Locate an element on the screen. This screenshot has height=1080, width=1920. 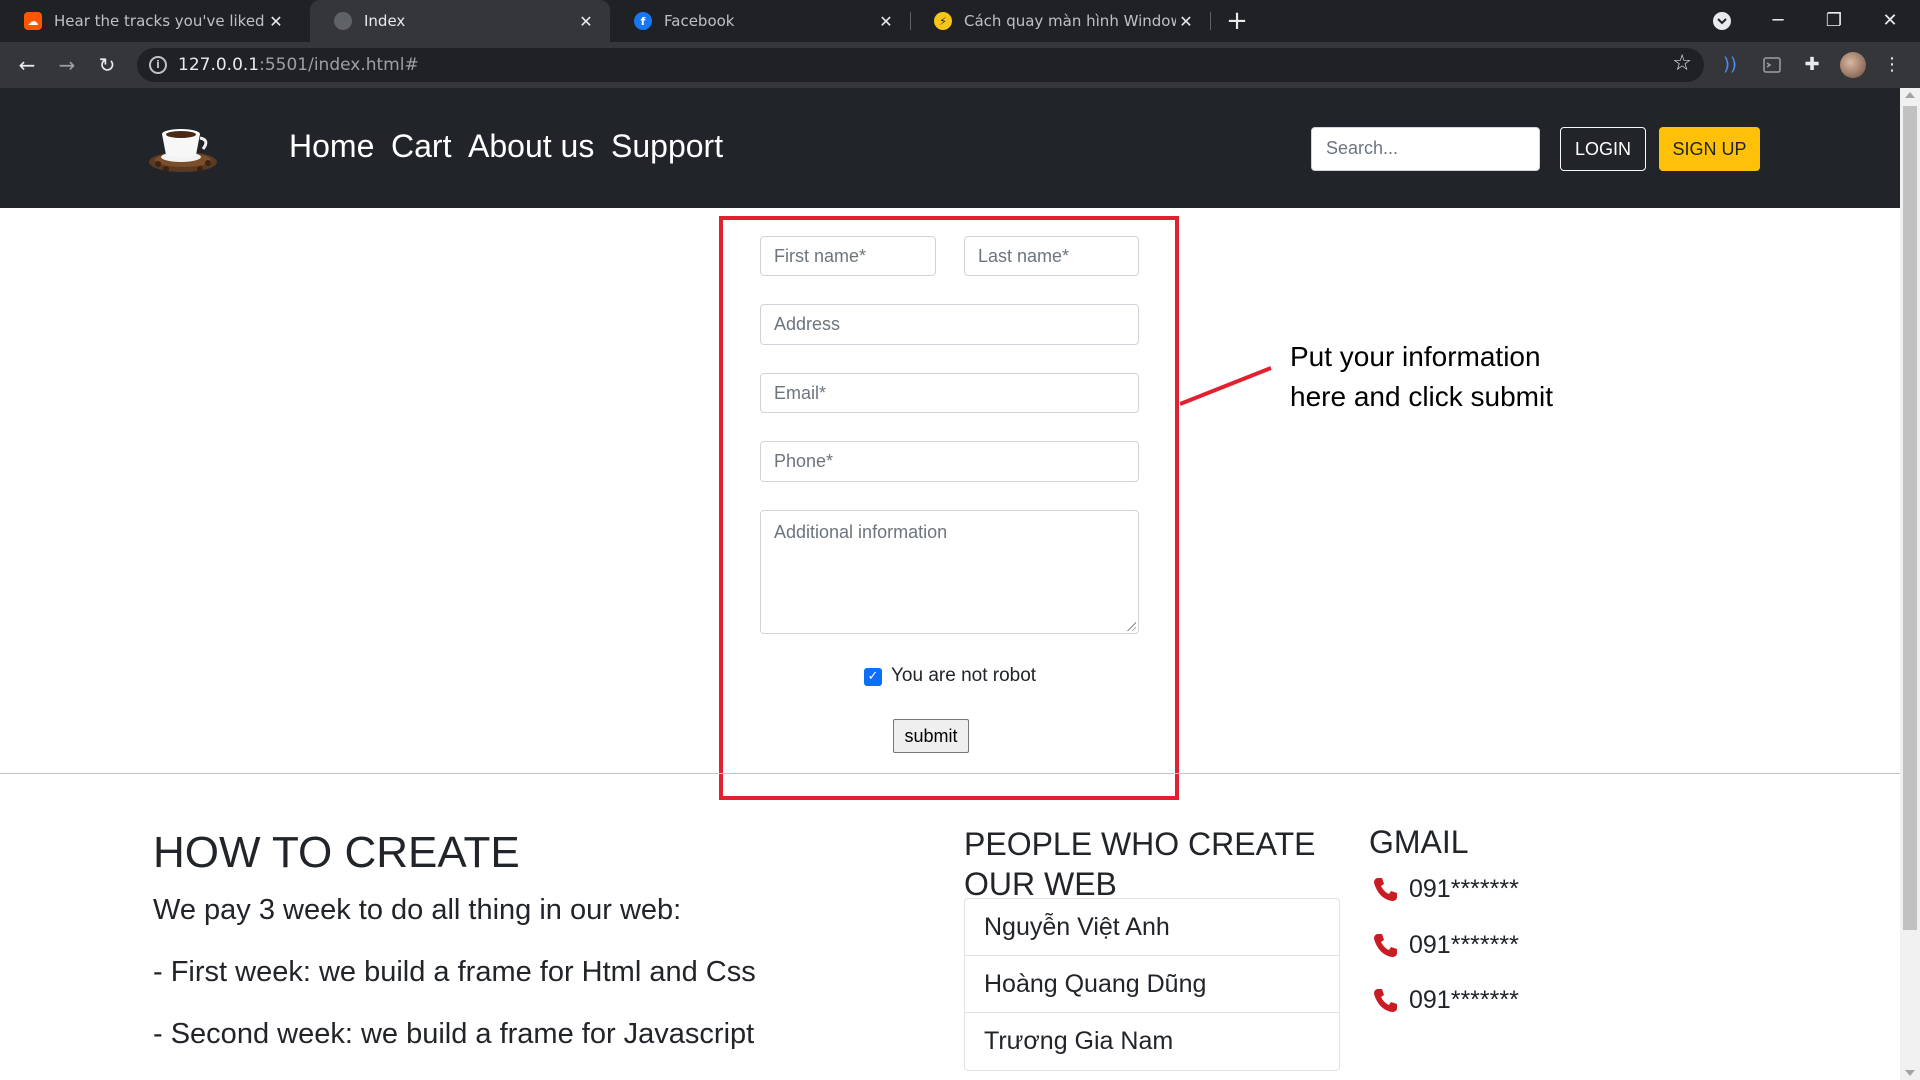
tab-search-icon is located at coordinates (1722, 21).